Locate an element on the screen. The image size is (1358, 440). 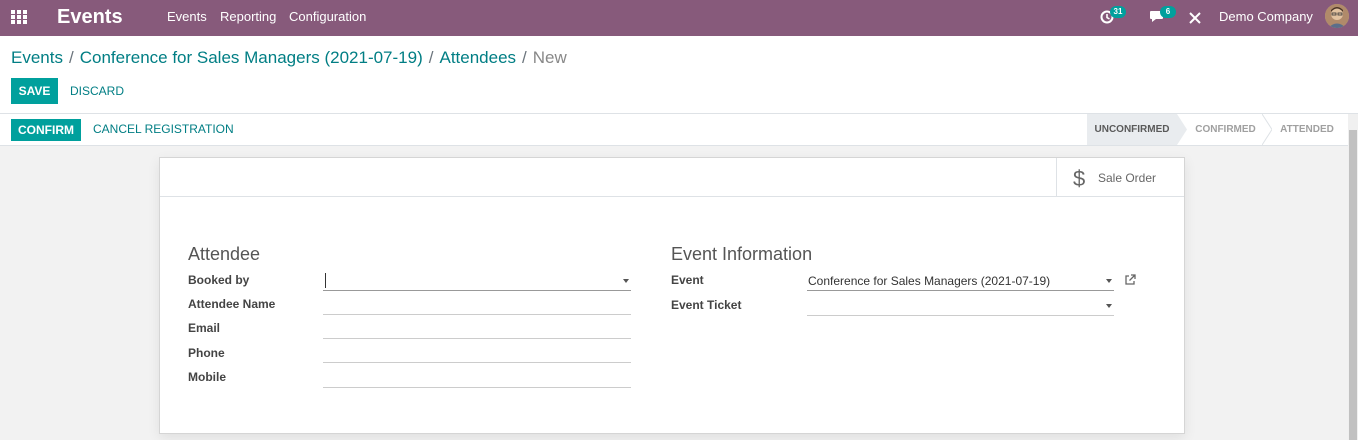
event-ticket-label: Event Ticket is located at coordinates (706, 305).